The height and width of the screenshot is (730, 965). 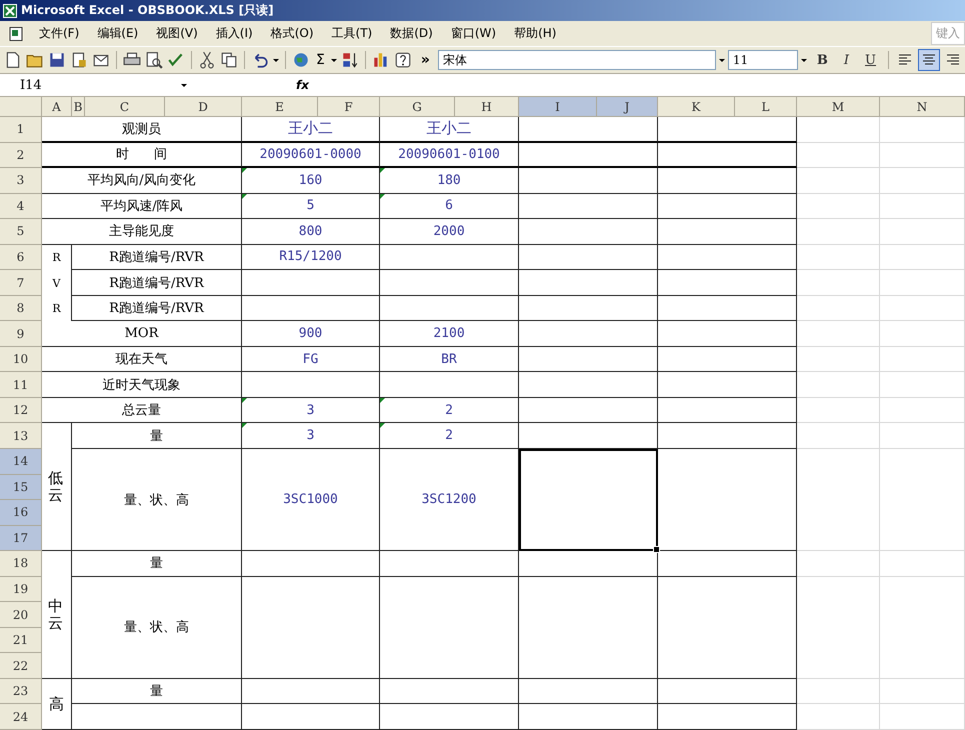 I want to click on print-preview-icon, so click(x=154, y=60).